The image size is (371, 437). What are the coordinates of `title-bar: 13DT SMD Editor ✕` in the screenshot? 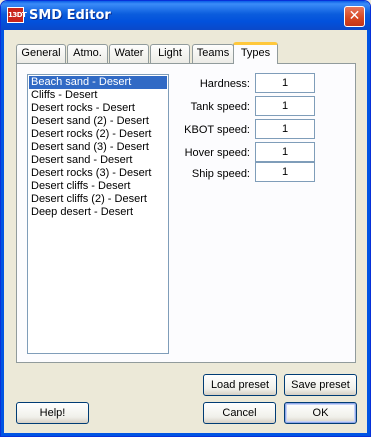 It's located at (185, 15).